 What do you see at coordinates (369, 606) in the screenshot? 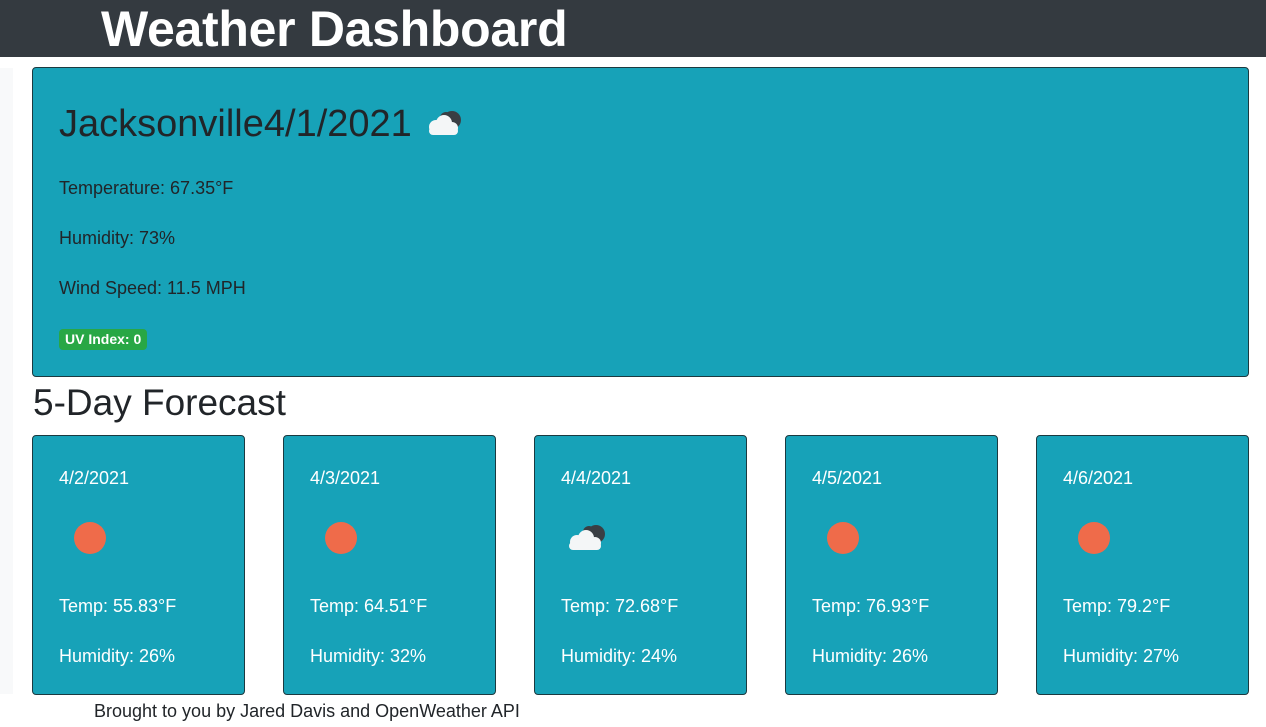
I see `forecast-temperature: Temp: 64.51°F` at bounding box center [369, 606].